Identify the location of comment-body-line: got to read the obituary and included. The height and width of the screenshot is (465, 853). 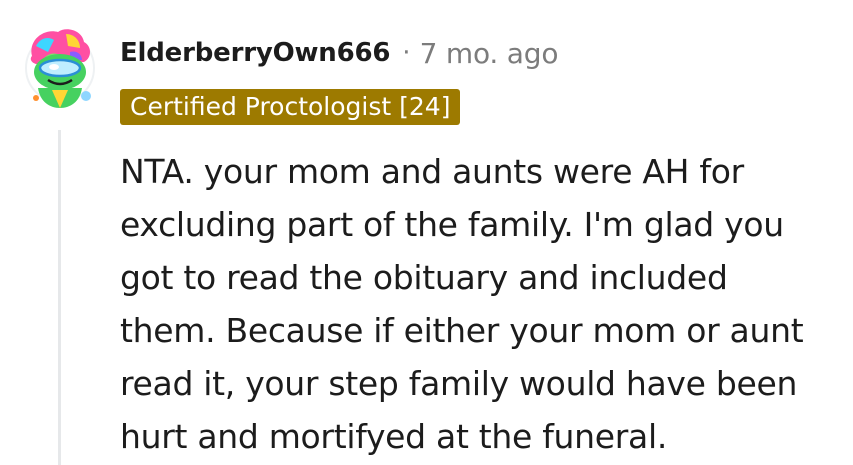
(424, 277).